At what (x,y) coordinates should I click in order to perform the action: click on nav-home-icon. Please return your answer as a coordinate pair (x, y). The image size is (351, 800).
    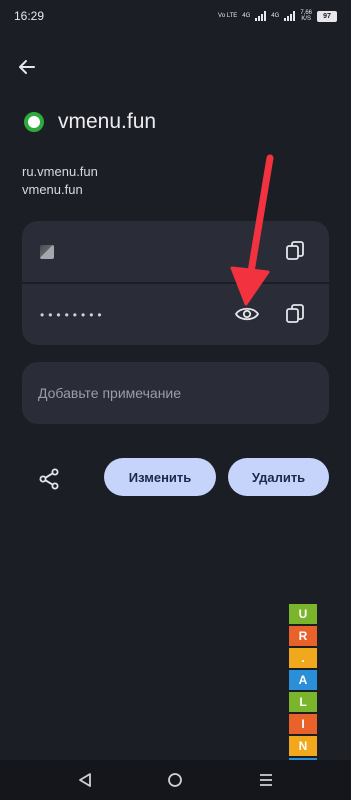
    Looking at the image, I should click on (175, 780).